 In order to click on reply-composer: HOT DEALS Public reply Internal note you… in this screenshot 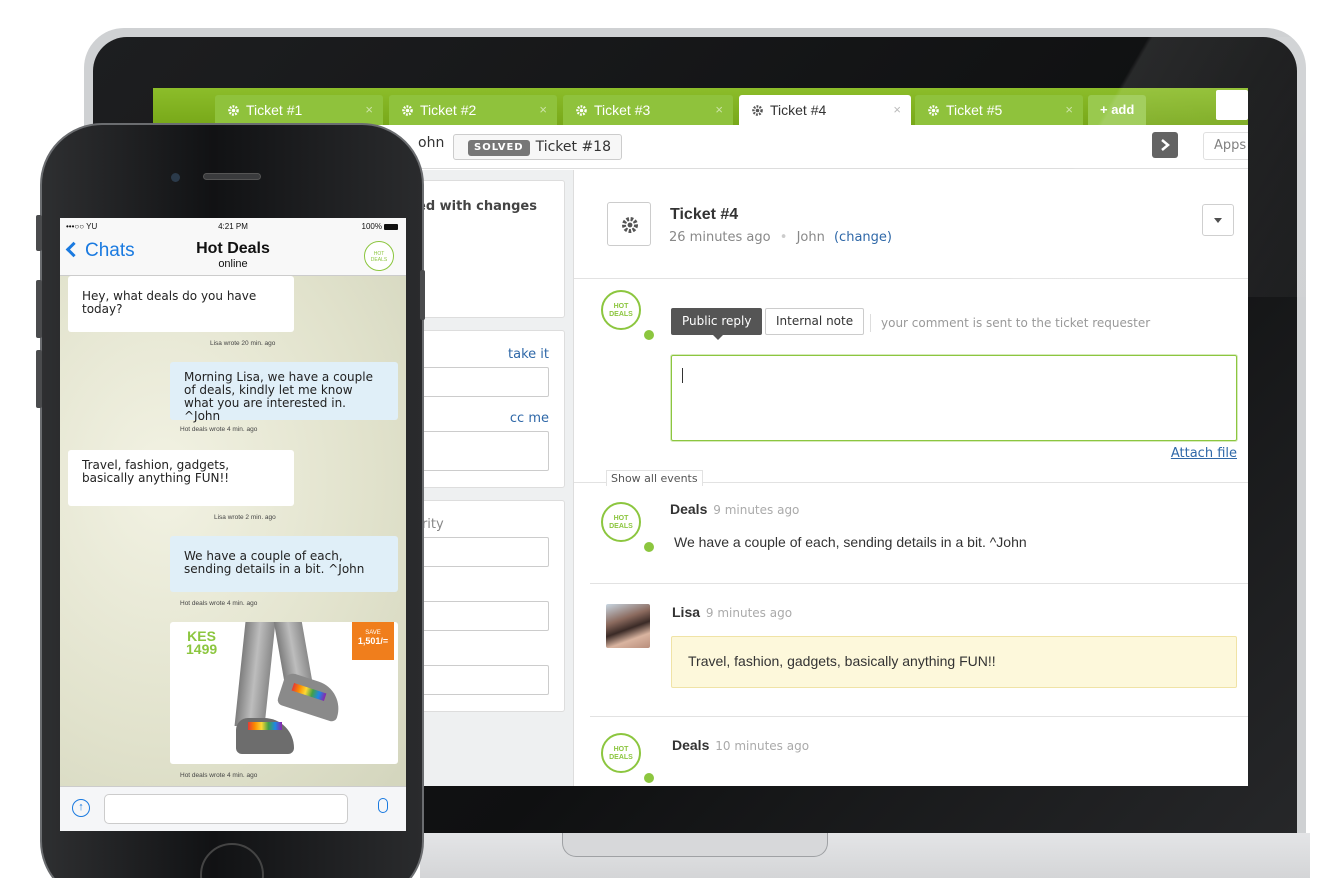, I will do `click(911, 385)`.